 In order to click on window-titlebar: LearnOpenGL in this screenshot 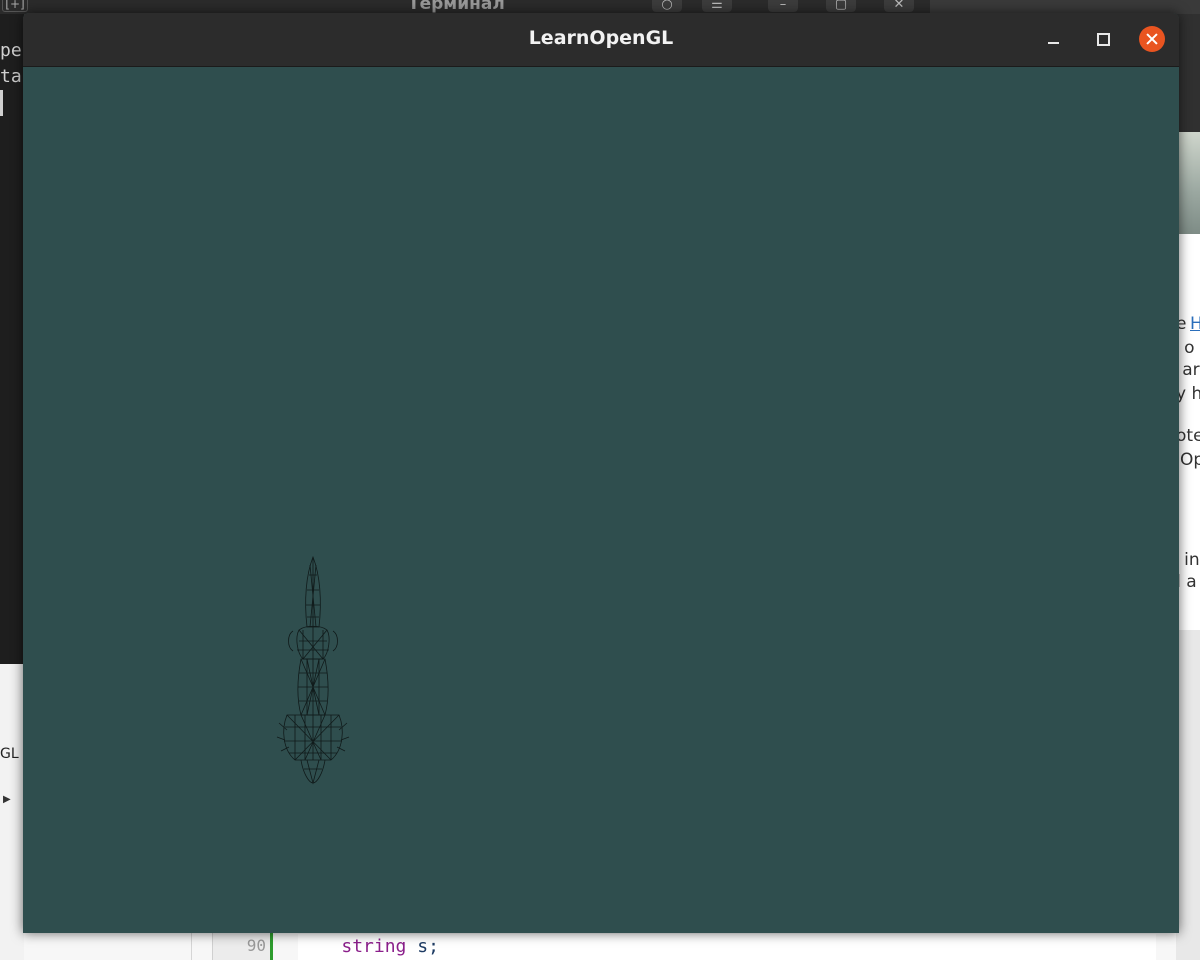, I will do `click(601, 40)`.